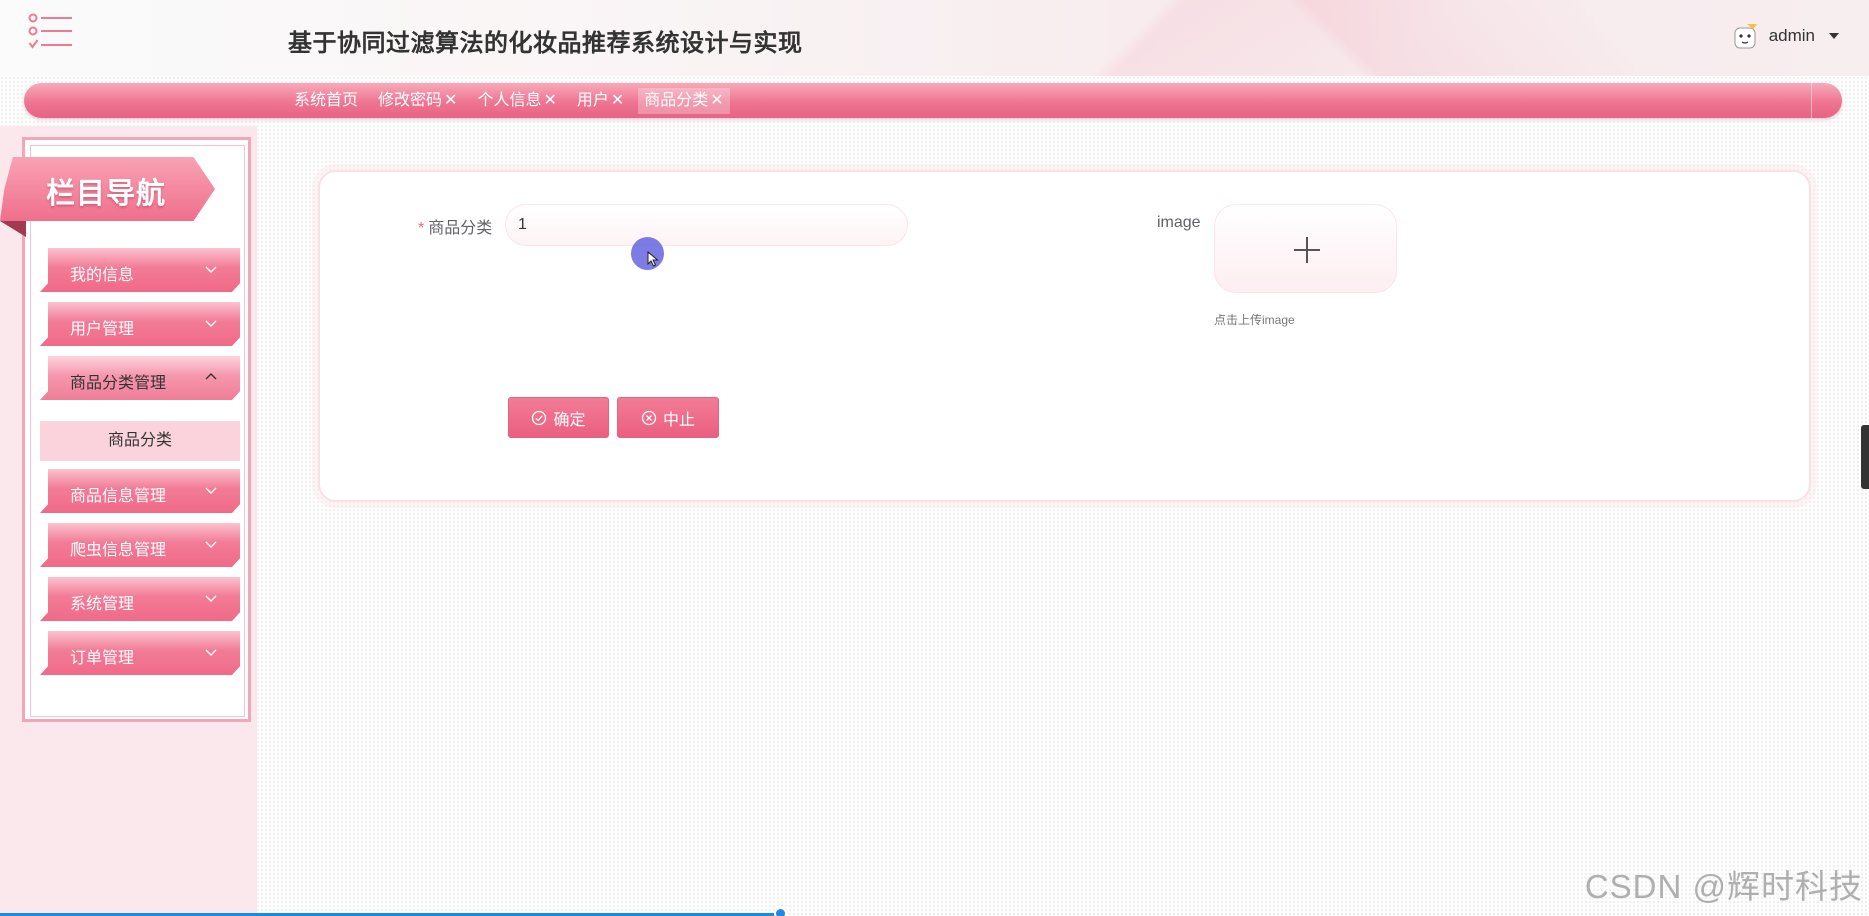 The image size is (1869, 916). I want to click on upload-tip: 点击上传image, so click(1254, 320).